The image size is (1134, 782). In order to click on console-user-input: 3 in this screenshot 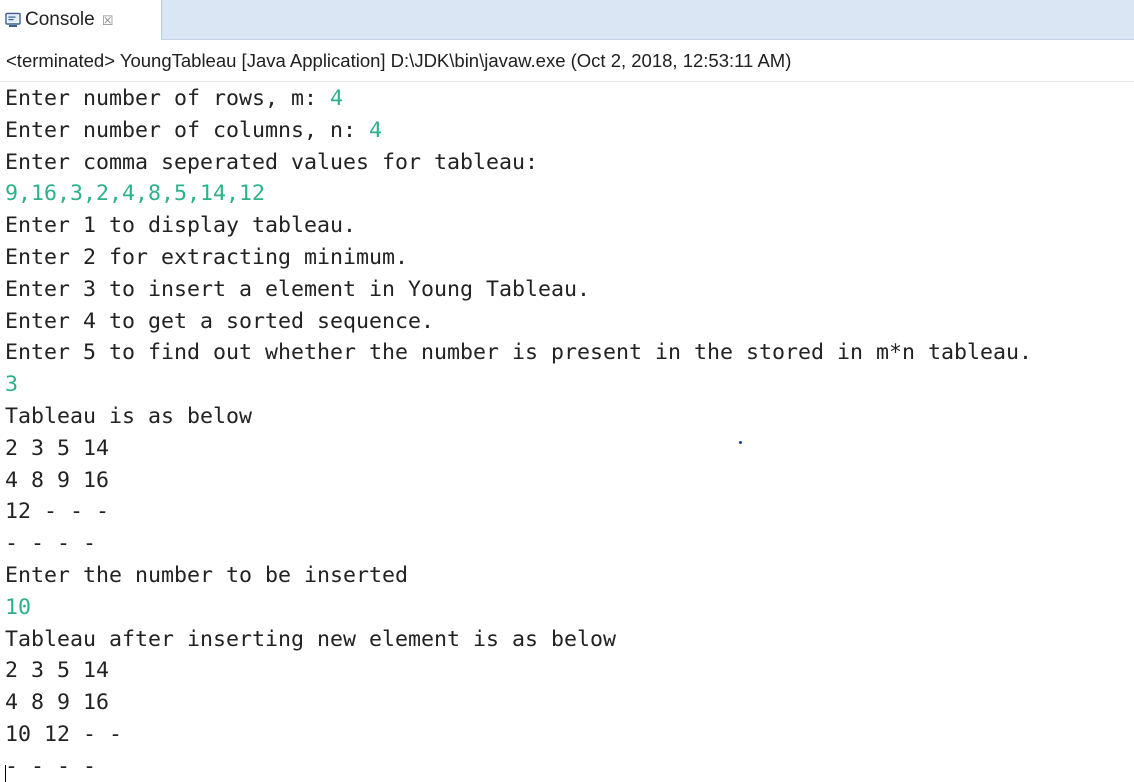, I will do `click(12, 385)`.